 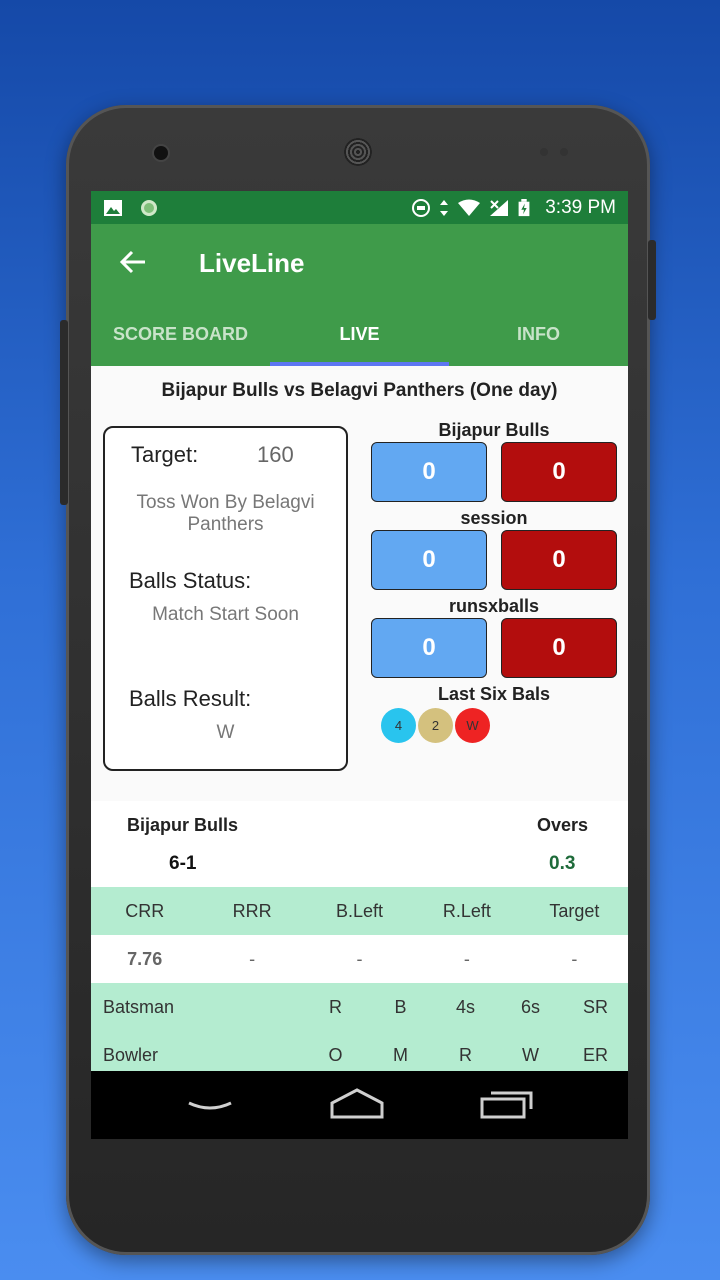 I want to click on stat-header-crr: CRR, so click(x=145, y=910).